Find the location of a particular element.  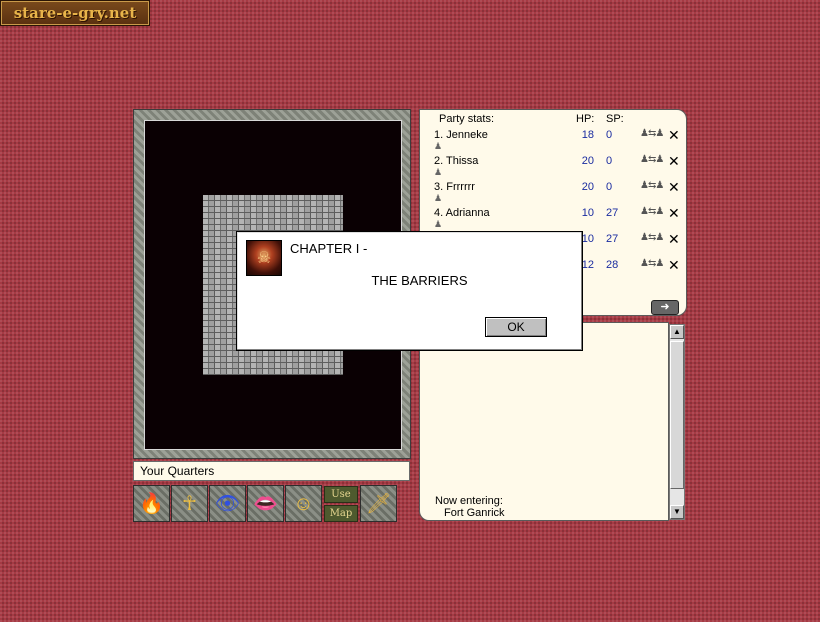

look-button: ☺ is located at coordinates (303, 503).